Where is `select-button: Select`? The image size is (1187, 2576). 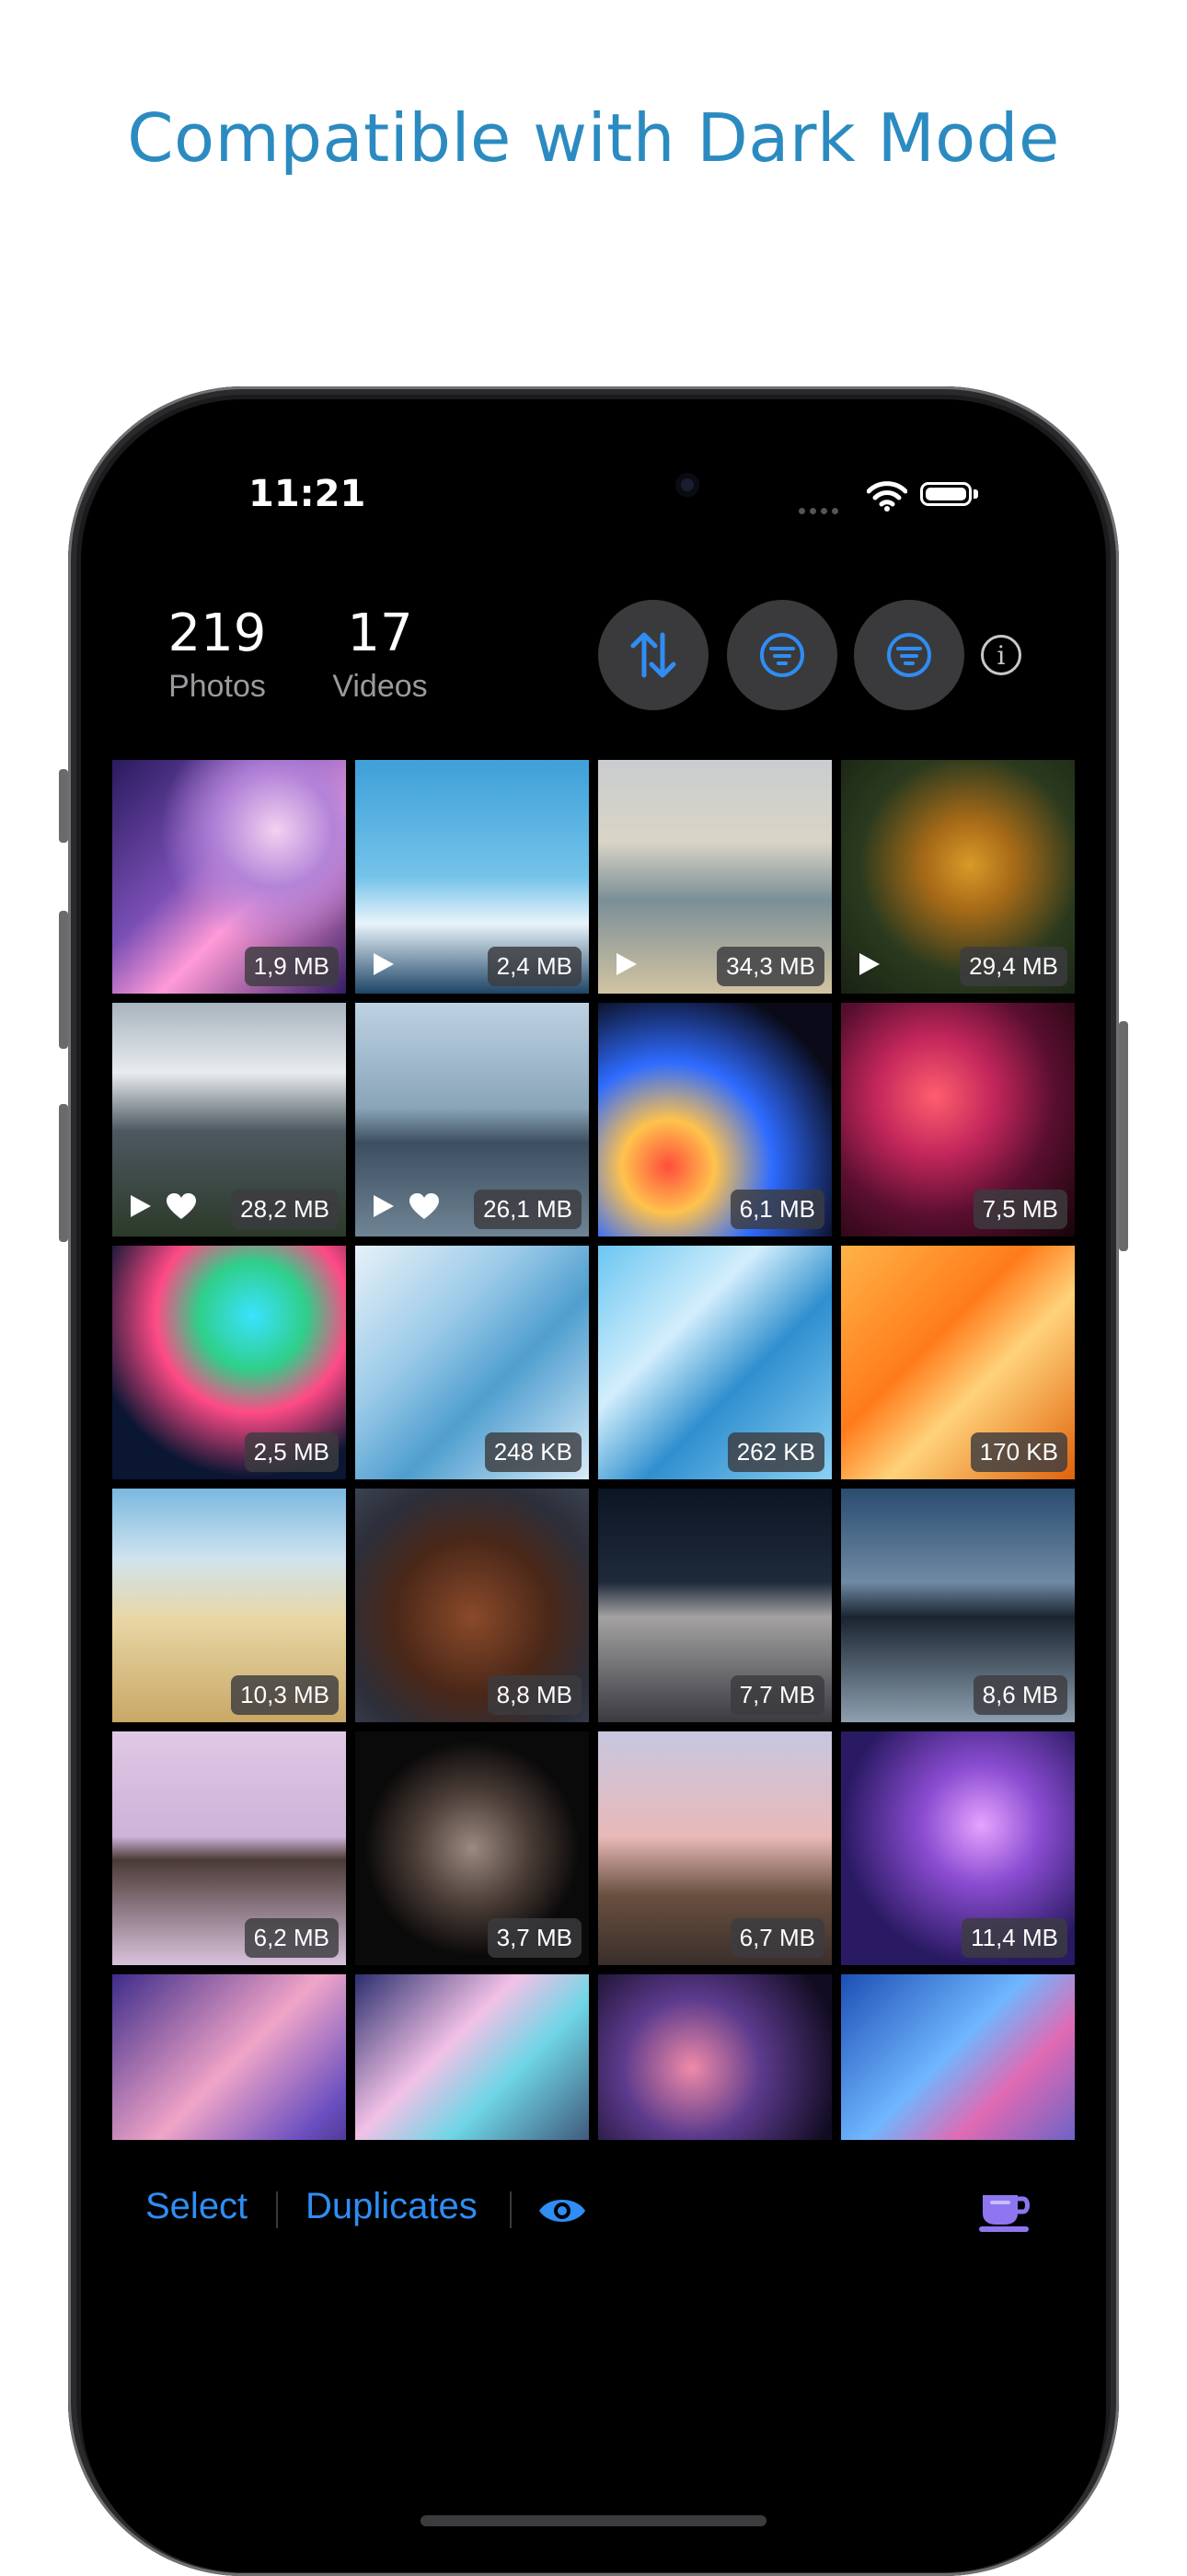 select-button: Select is located at coordinates (196, 2206).